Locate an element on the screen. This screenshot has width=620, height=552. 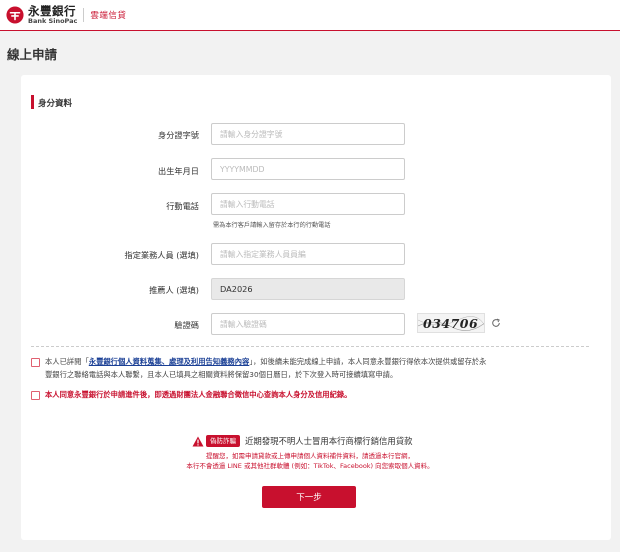
product-name: 雲端信貸 is located at coordinates (108, 16).